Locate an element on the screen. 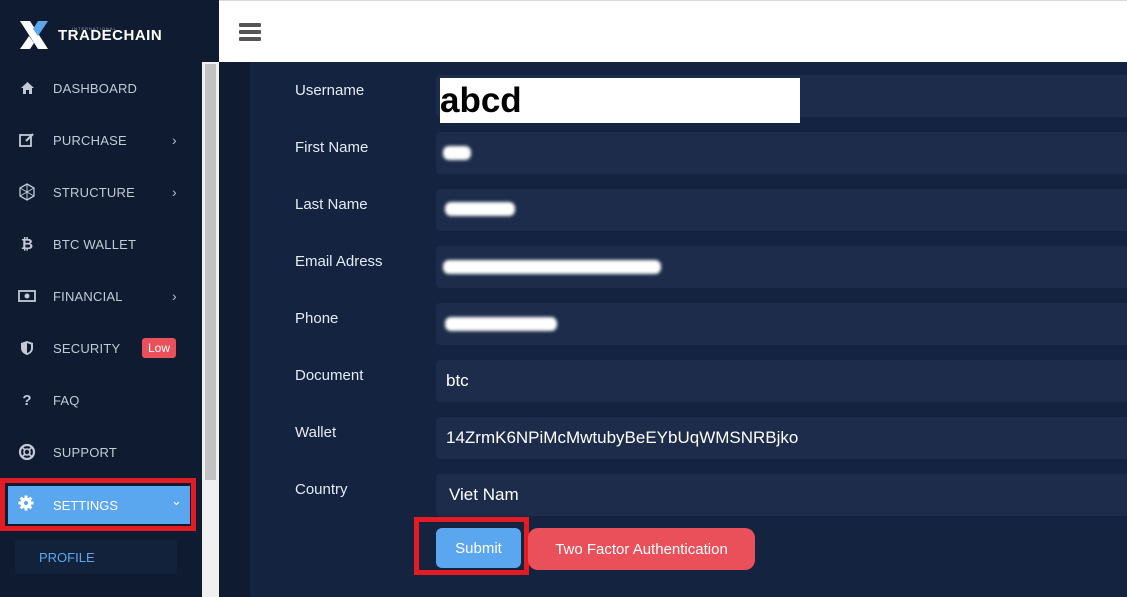 This screenshot has height=597, width=1127. email-label: Email Adress is located at coordinates (339, 261).